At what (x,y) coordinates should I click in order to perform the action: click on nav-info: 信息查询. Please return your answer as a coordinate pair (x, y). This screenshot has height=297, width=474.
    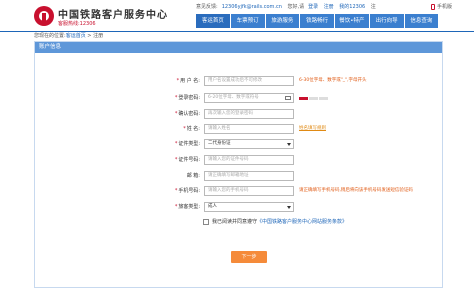
    Looking at the image, I should click on (422, 21).